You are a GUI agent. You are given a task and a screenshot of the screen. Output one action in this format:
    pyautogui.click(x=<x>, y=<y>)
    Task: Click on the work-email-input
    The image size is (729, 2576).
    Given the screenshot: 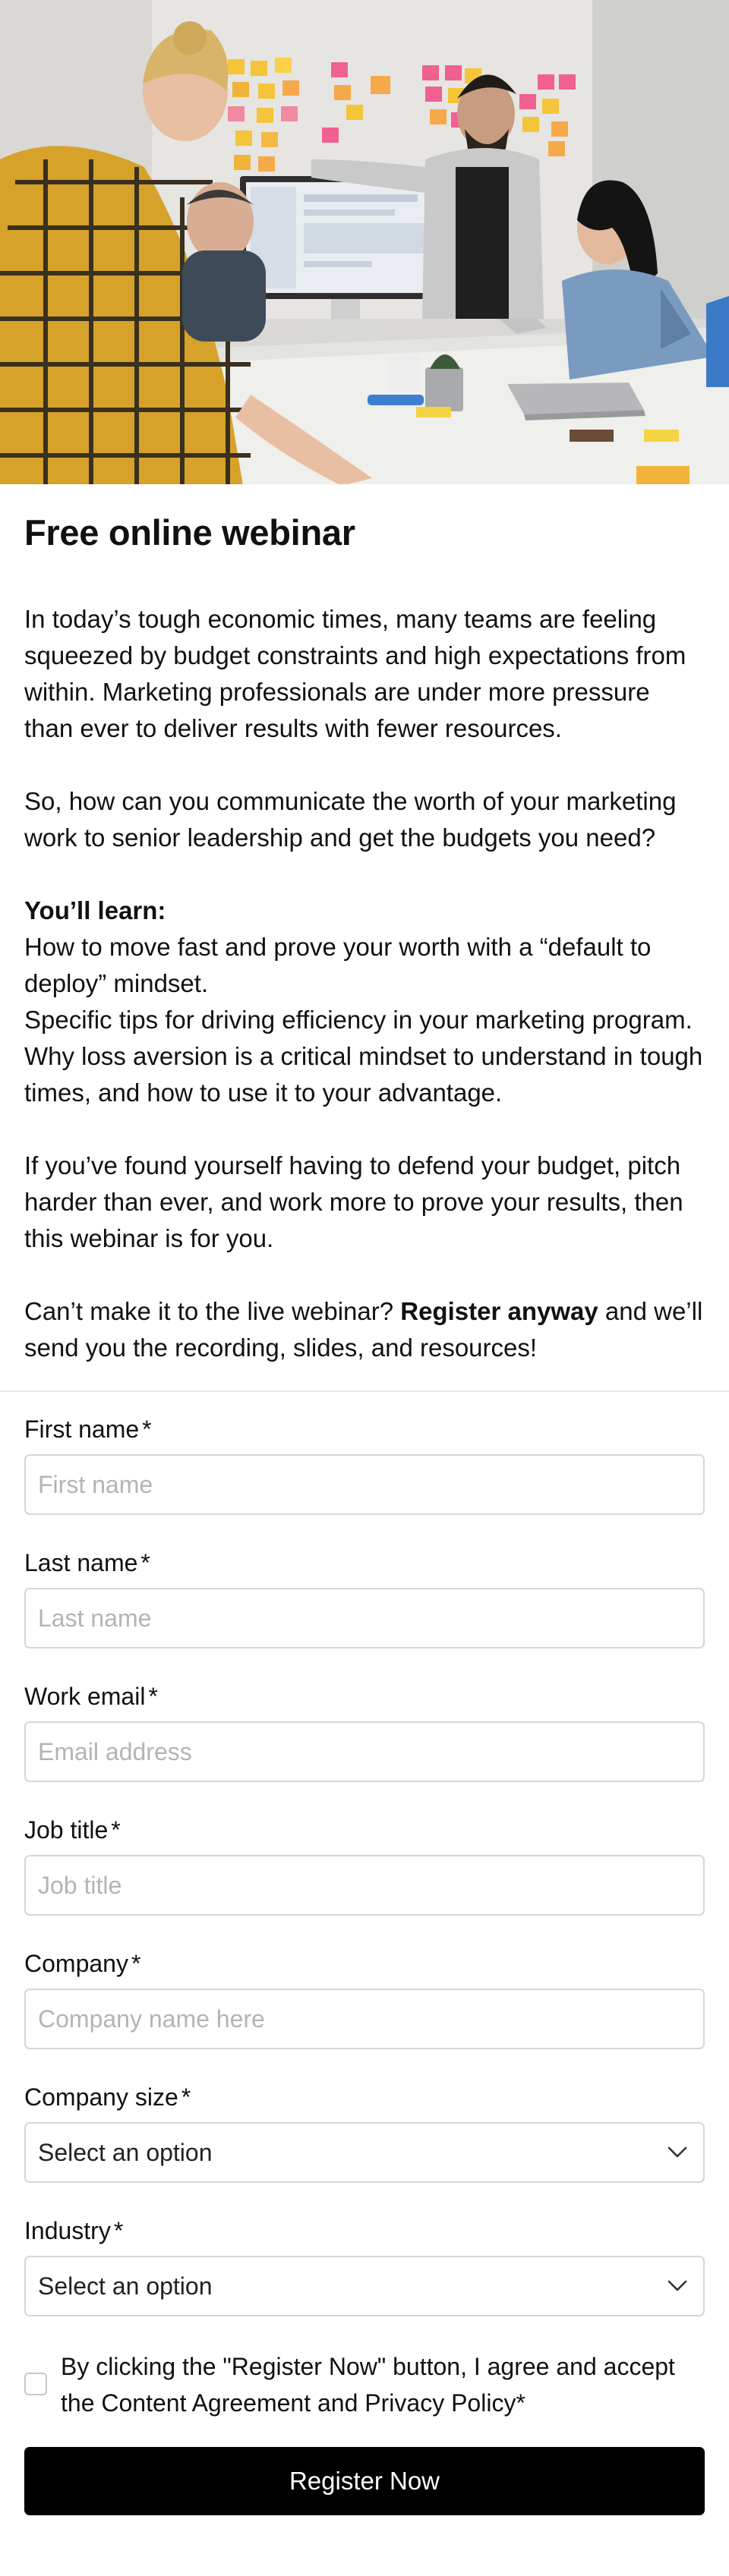 What is the action you would take?
    pyautogui.click(x=364, y=1752)
    